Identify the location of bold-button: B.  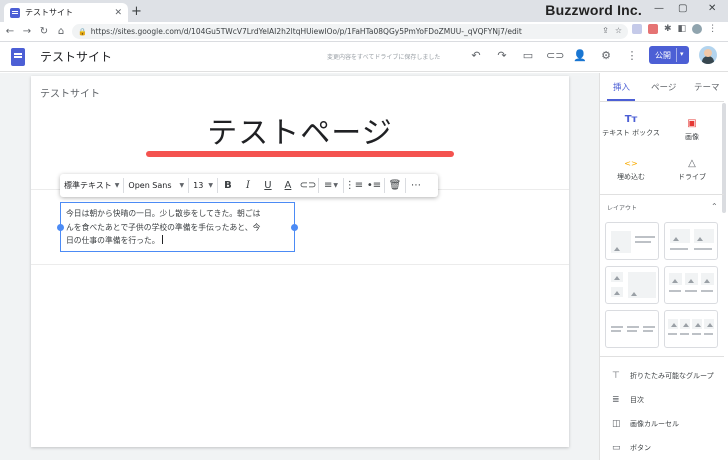
(228, 185).